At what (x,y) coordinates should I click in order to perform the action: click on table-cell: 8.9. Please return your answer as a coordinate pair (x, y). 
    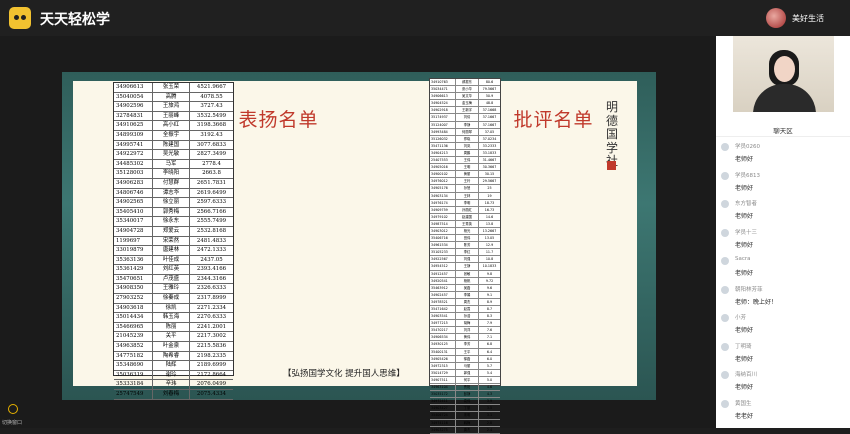
    Looking at the image, I should click on (489, 301).